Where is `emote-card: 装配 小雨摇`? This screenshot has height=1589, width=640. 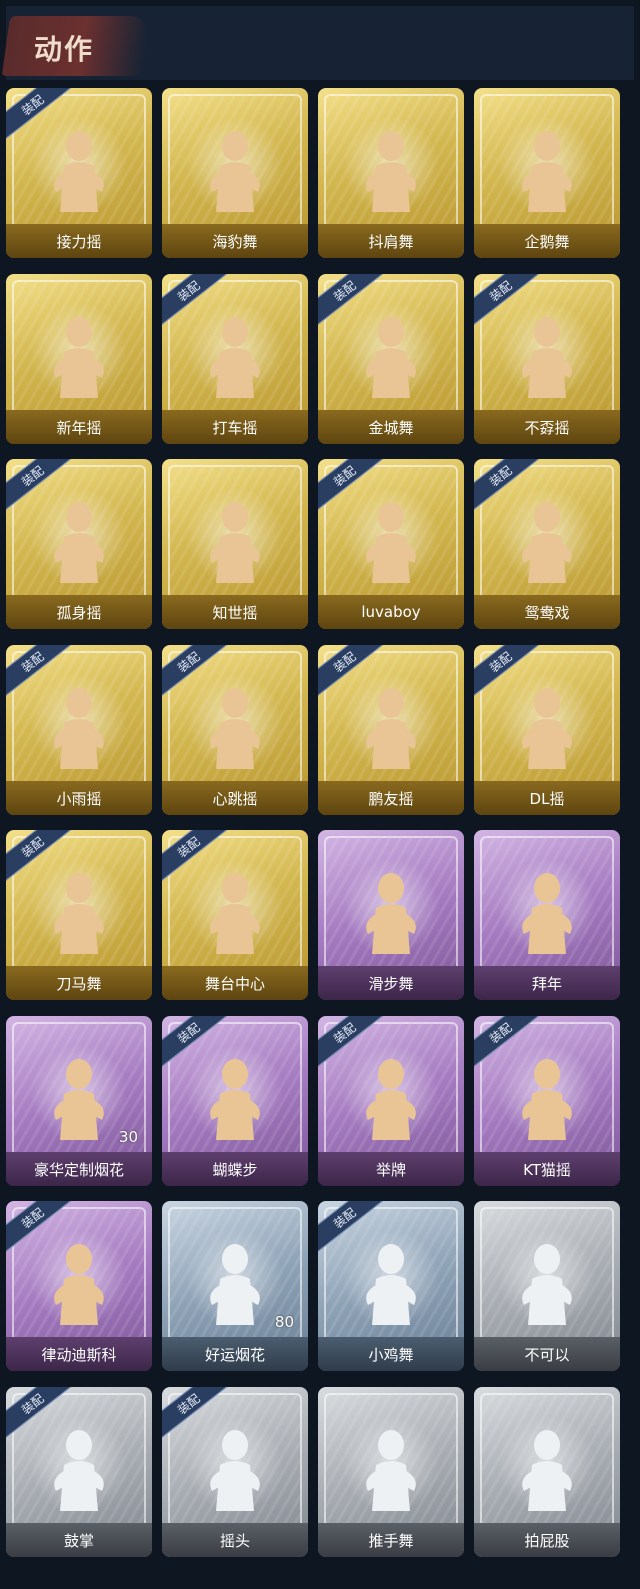 emote-card: 装配 小雨摇 is located at coordinates (79, 730).